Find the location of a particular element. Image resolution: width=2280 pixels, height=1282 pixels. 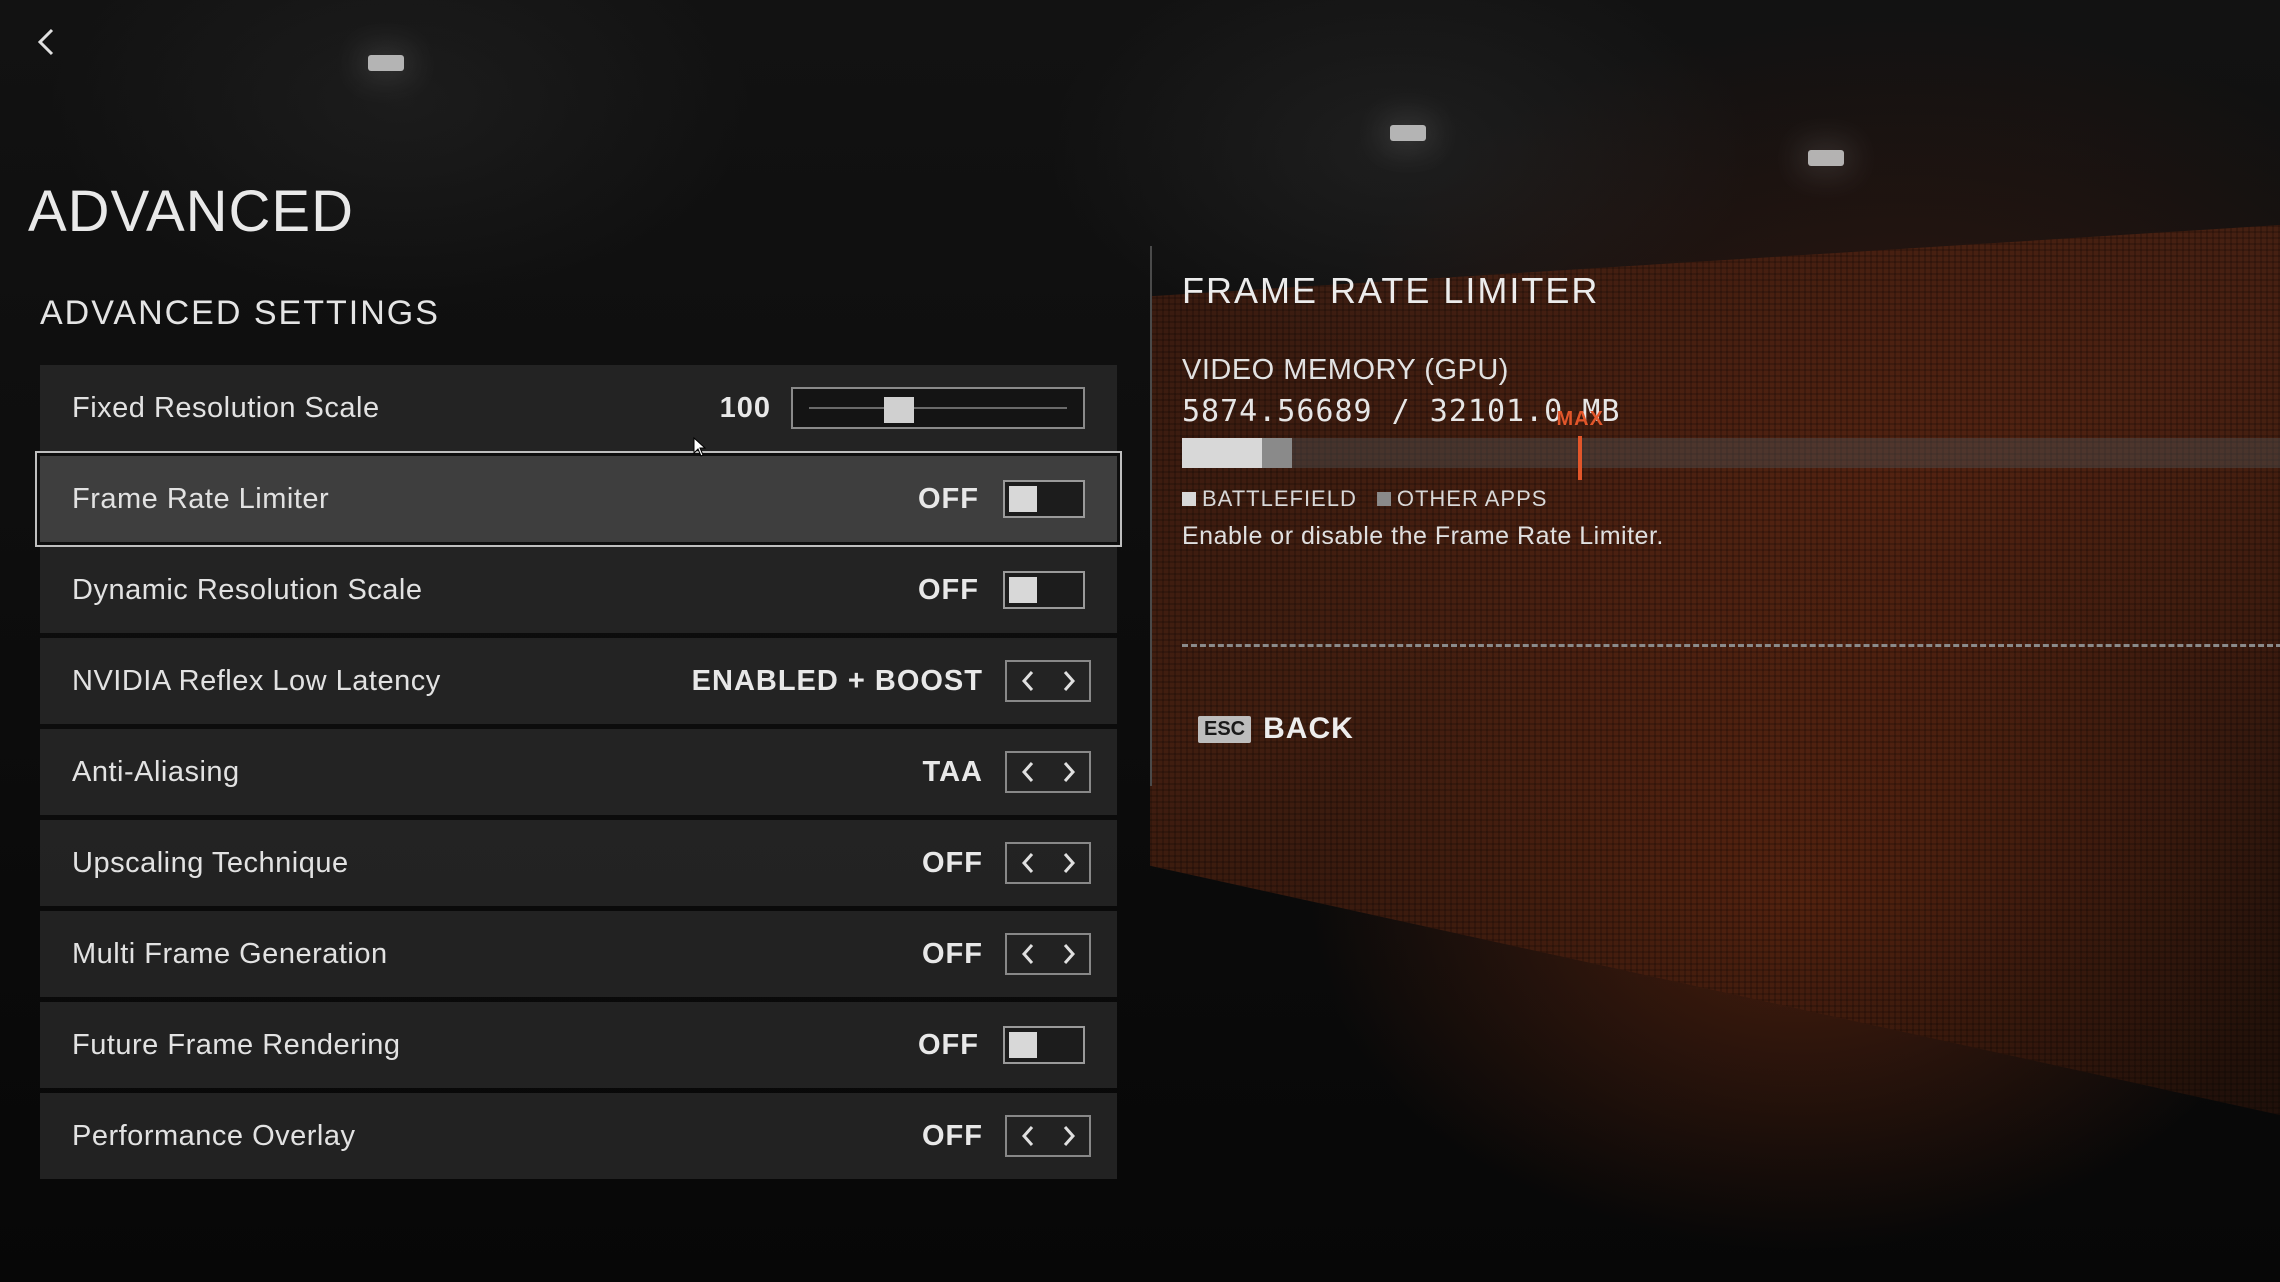

setting-row-multi-frame-generation: Multi Frame Generation OFF is located at coordinates (578, 954).